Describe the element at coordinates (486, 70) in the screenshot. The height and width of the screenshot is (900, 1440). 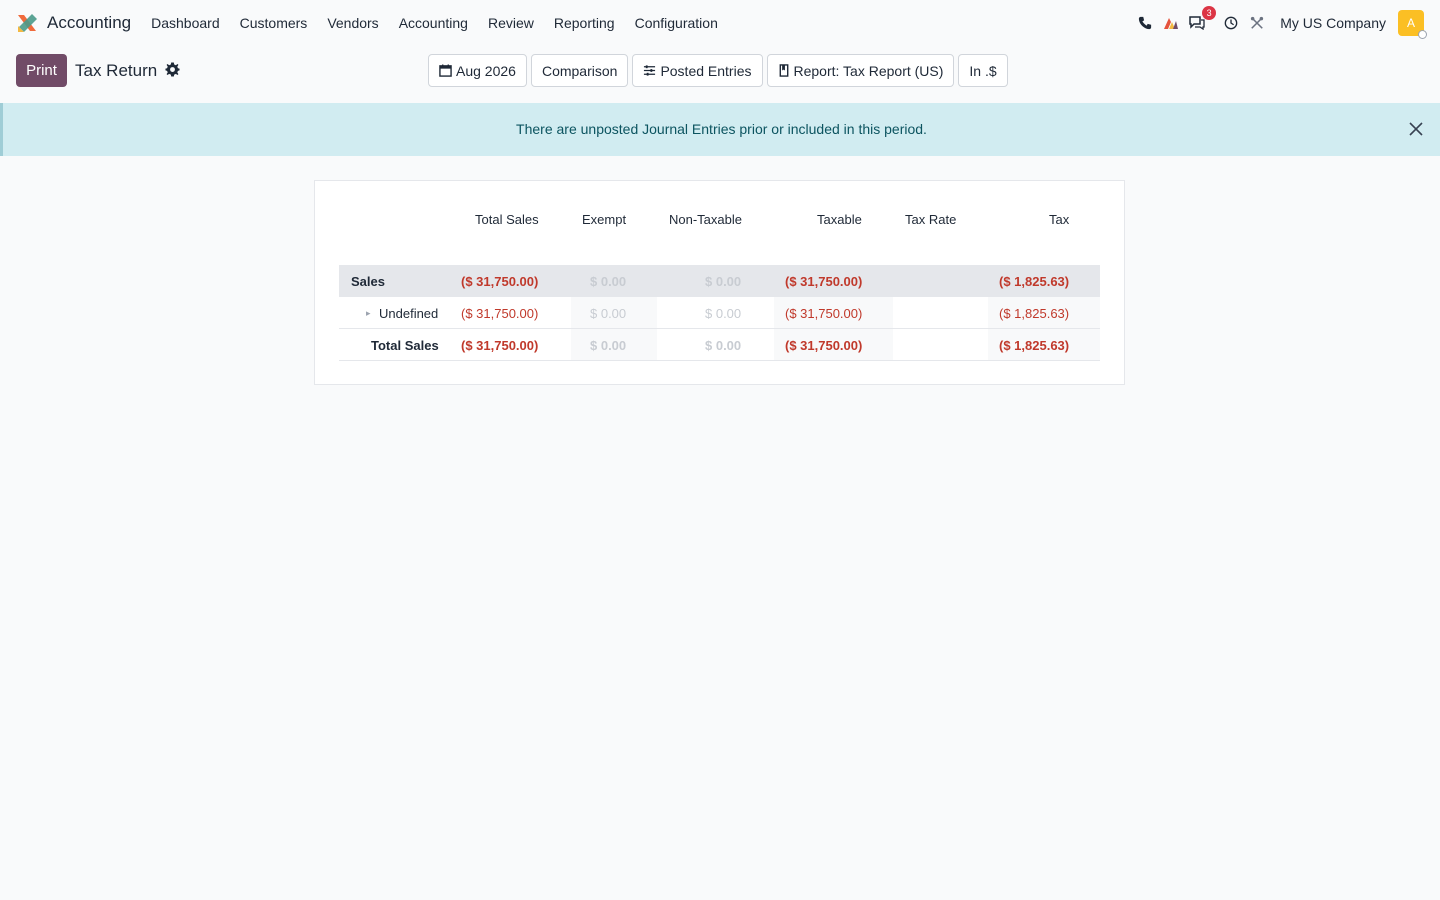
I see `date-filter-label: Aug 2026` at that location.